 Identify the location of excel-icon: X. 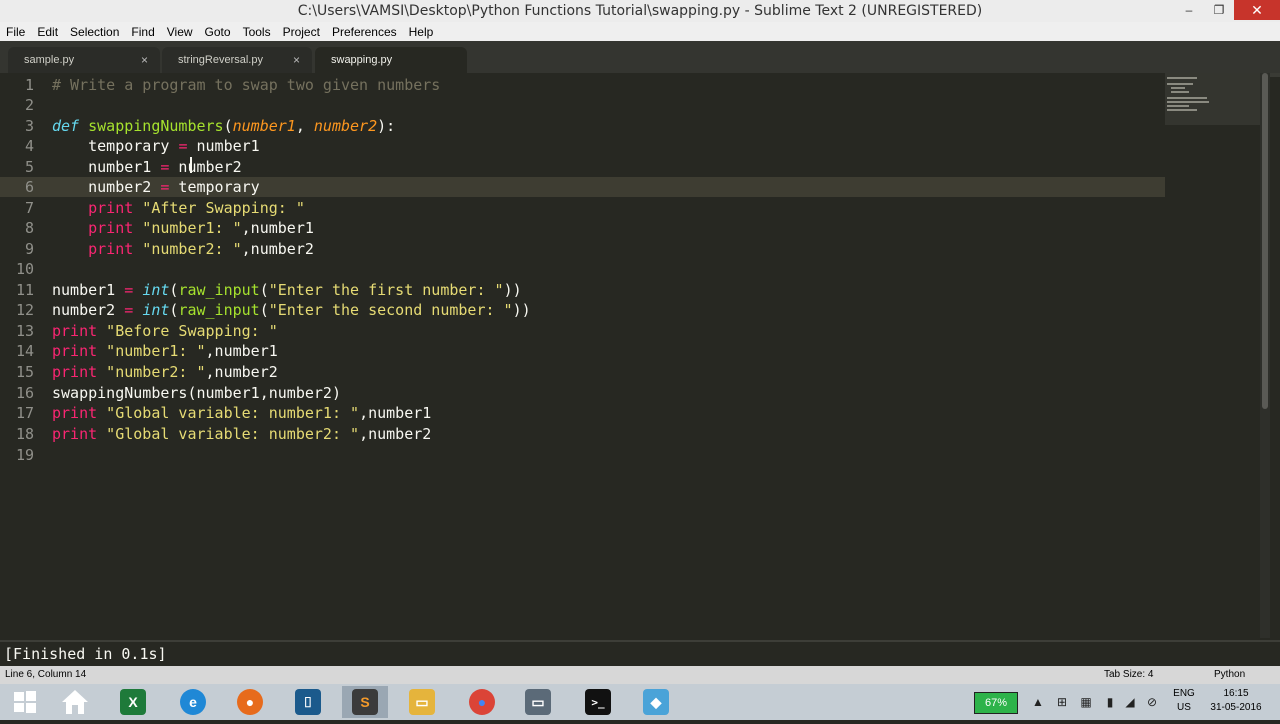
(133, 702).